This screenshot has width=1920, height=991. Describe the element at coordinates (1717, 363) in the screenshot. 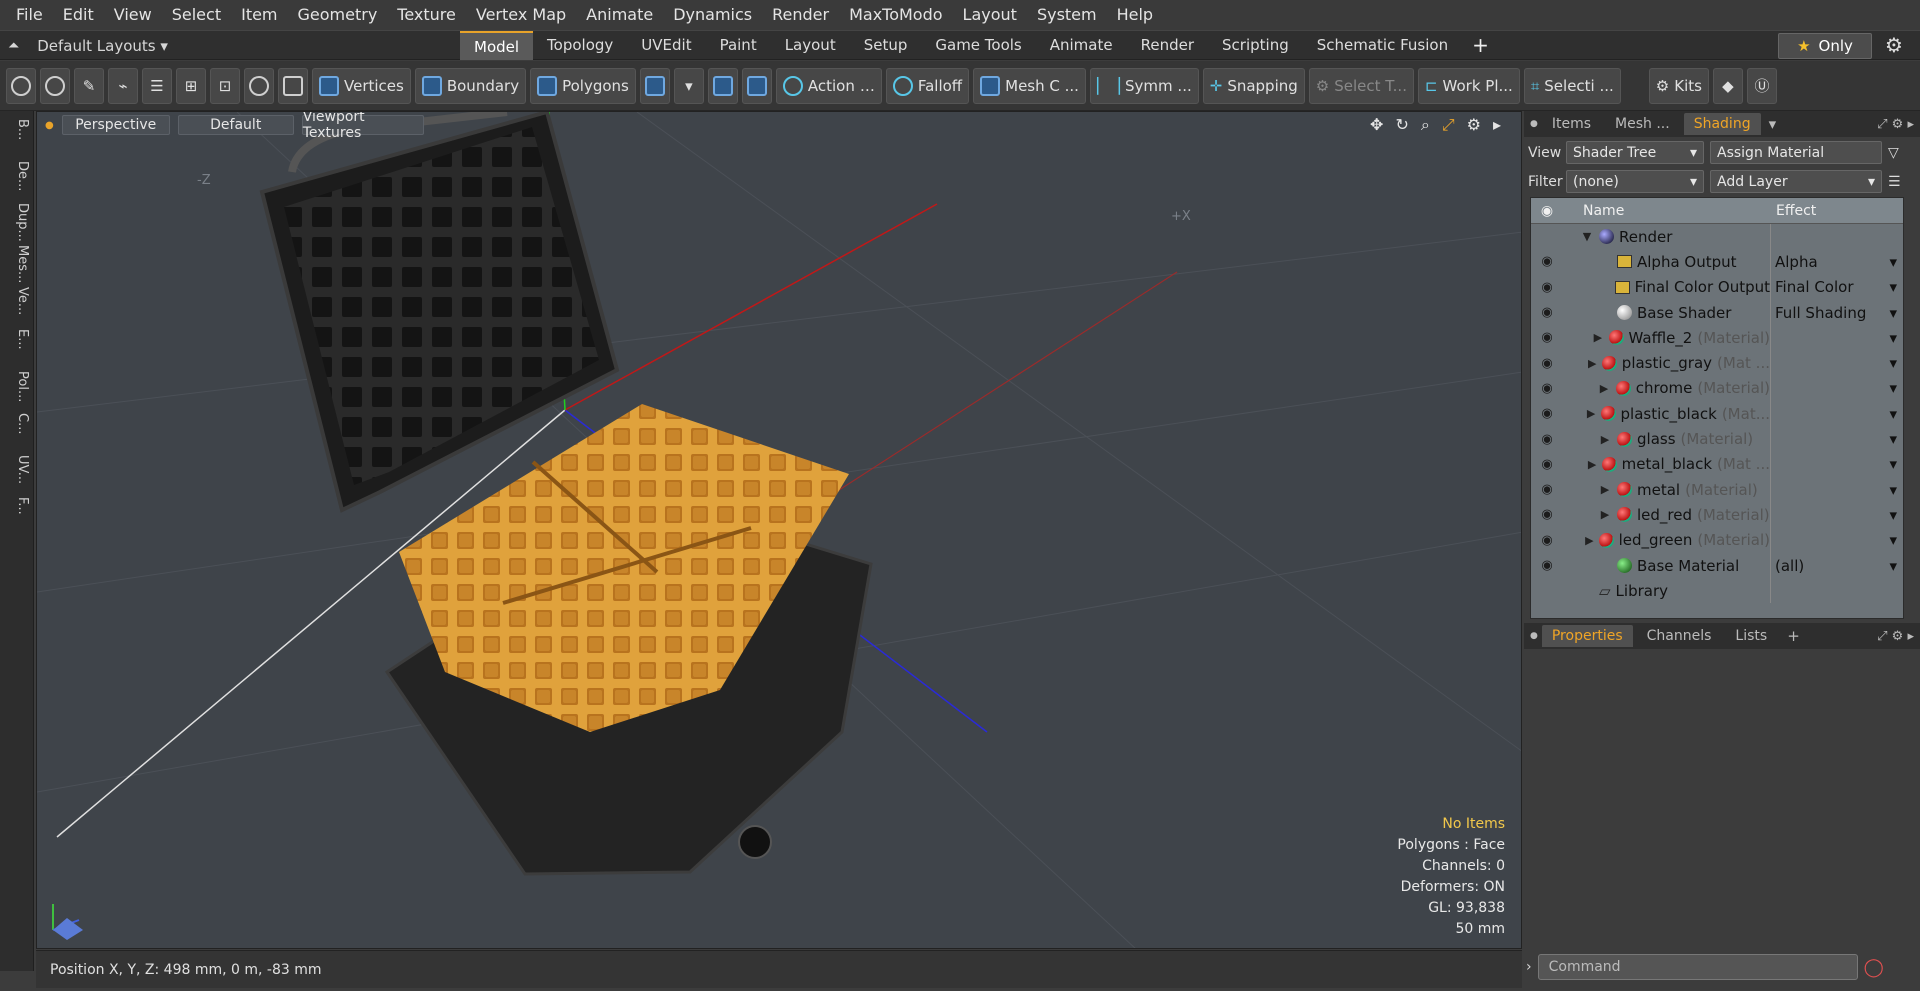

I see `tree-row-plastic-gray: ◉ ▶ plastic_gray (Mat ... ▾` at that location.